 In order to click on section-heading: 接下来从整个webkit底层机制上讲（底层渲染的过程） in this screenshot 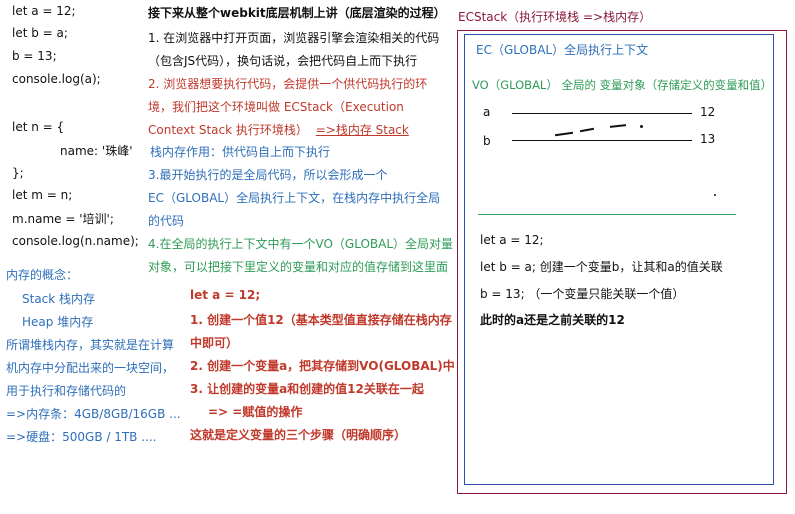, I will do `click(297, 13)`.